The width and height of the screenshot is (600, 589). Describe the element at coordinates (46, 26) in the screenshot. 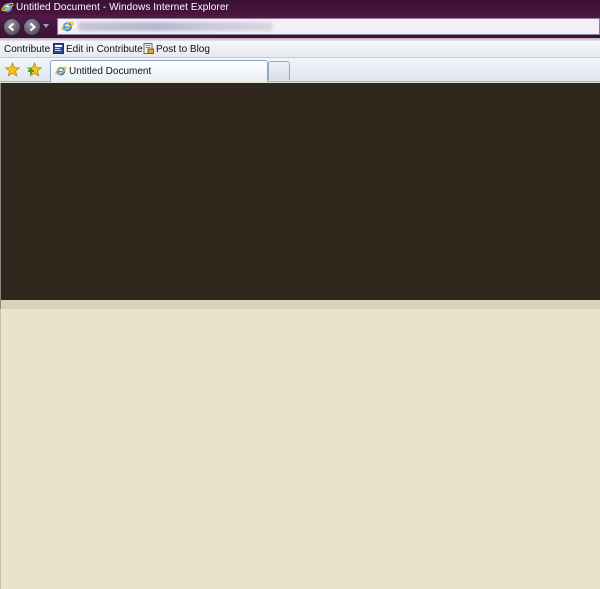

I see `chevron-down-icon` at that location.